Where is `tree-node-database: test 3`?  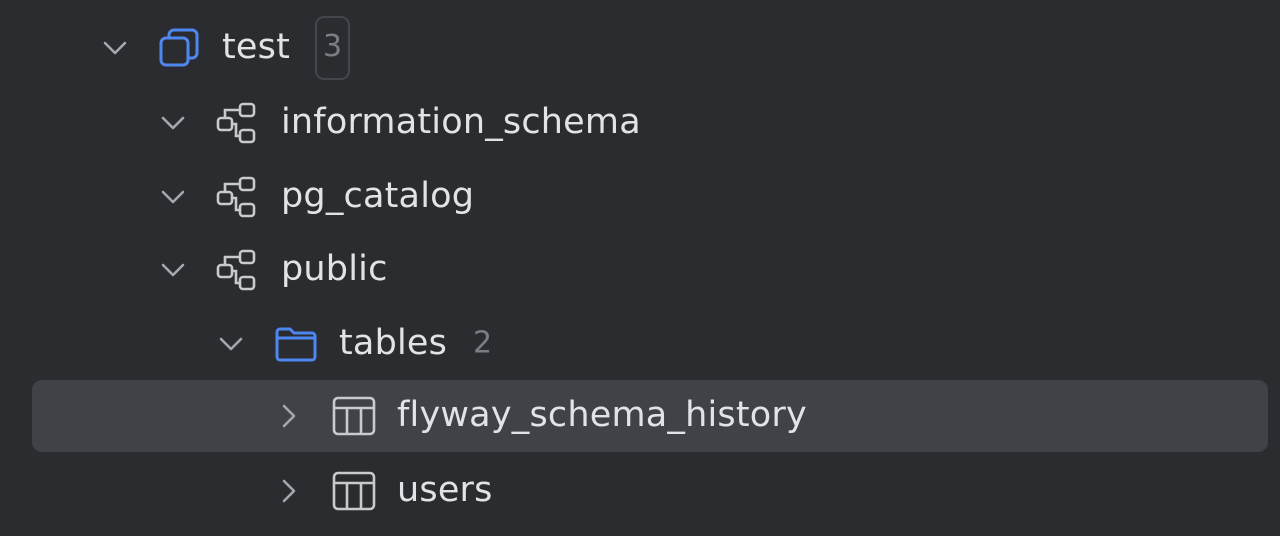
tree-node-database: test 3 is located at coordinates (640, 47).